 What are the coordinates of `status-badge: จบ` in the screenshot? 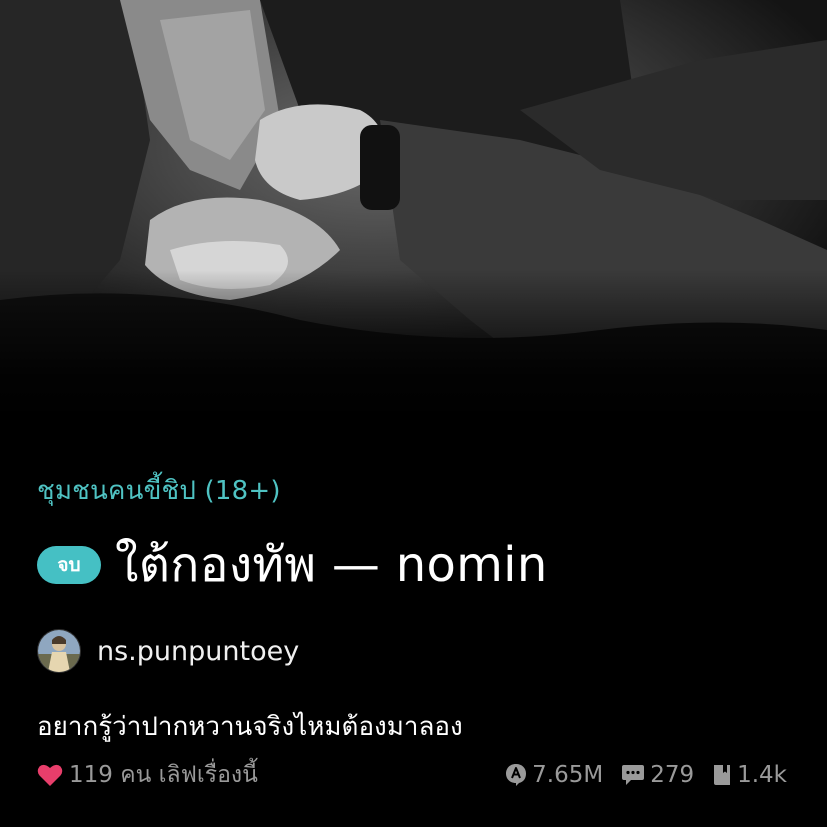 It's located at (69, 565).